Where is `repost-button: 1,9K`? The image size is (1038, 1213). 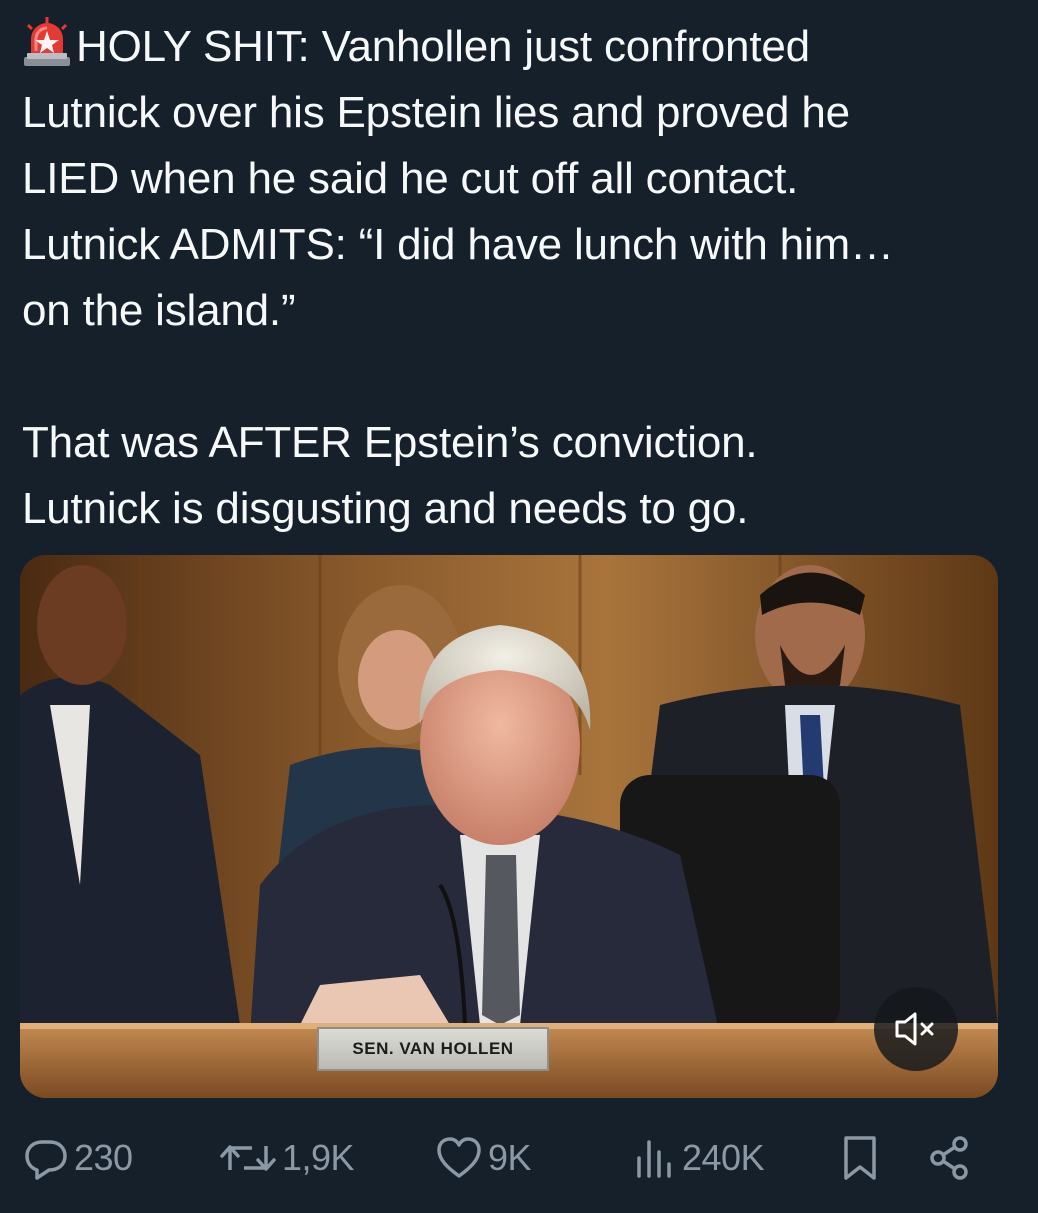
repost-button: 1,9K is located at coordinates (286, 1158).